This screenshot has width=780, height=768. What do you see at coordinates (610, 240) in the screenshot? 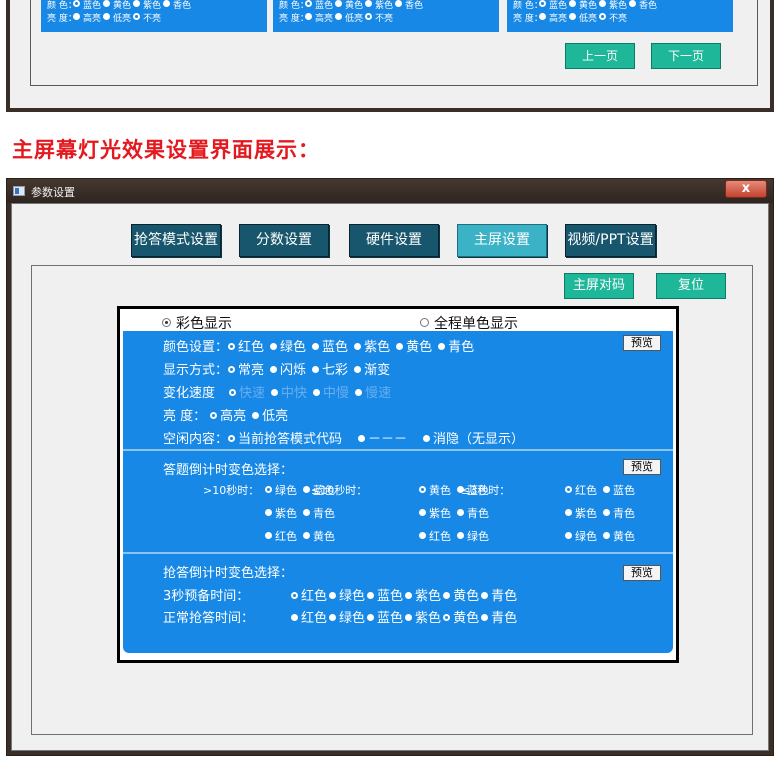
I see `tab-video-ppt: 视频/PPT设置` at bounding box center [610, 240].